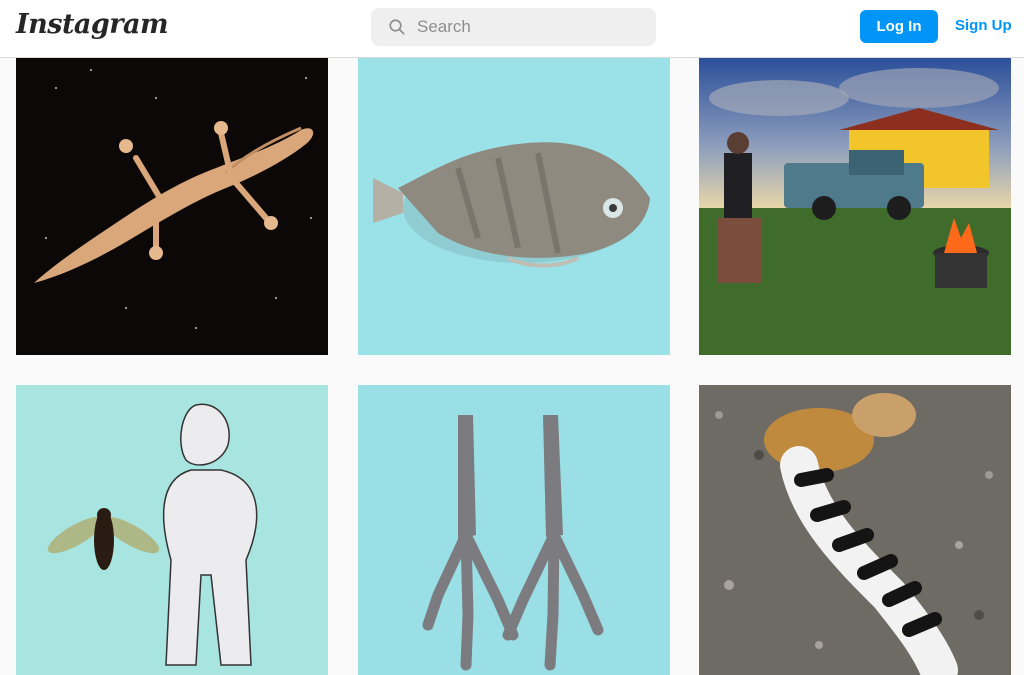  What do you see at coordinates (397, 27) in the screenshot?
I see `search-icon` at bounding box center [397, 27].